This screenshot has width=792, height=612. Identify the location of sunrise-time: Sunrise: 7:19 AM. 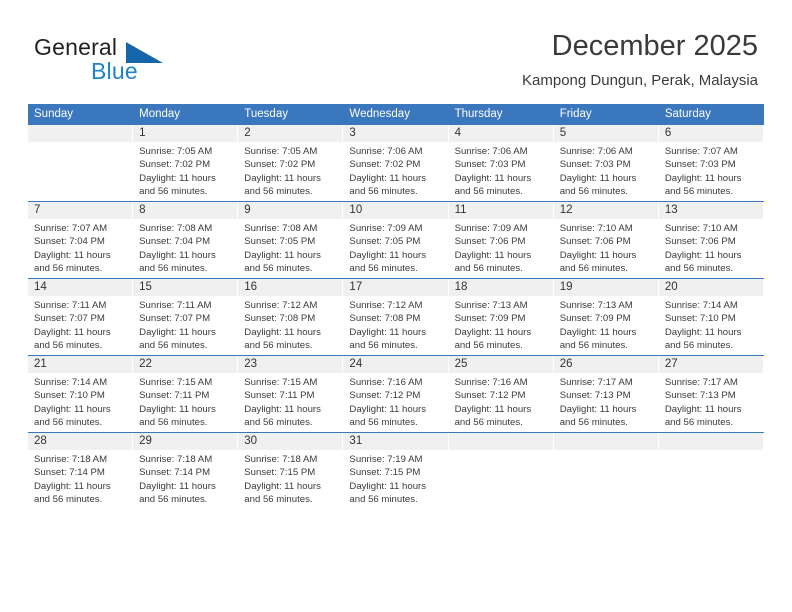
(386, 459).